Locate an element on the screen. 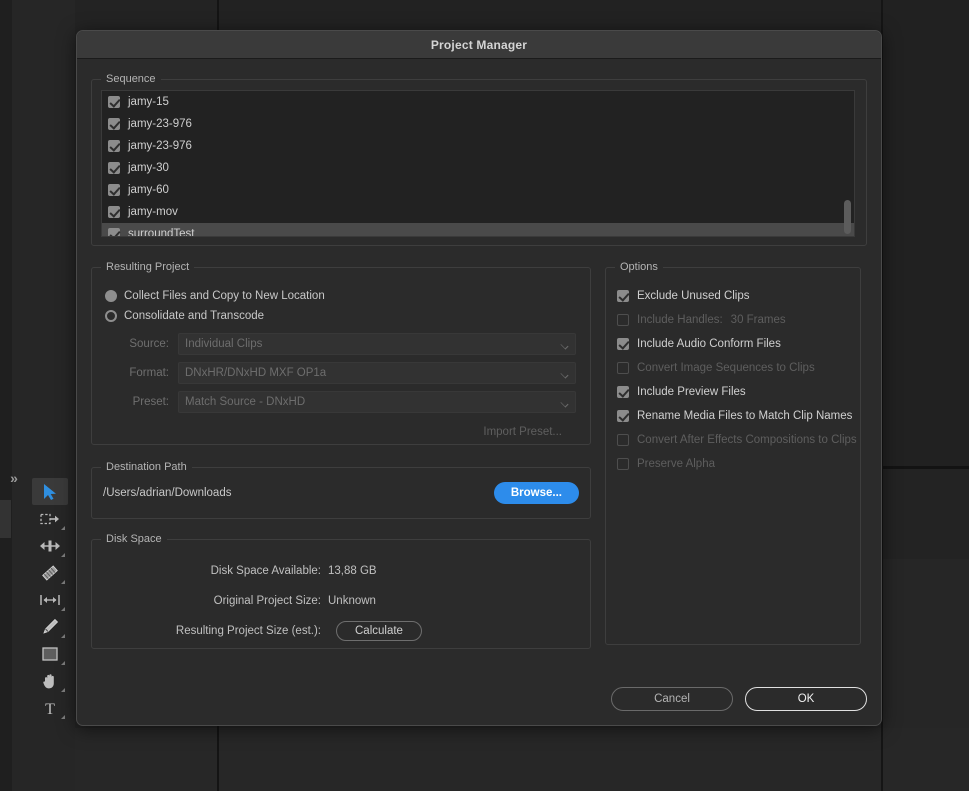 Image resolution: width=969 pixels, height=791 pixels. sequence-list-item: surroundTest is located at coordinates (478, 230).